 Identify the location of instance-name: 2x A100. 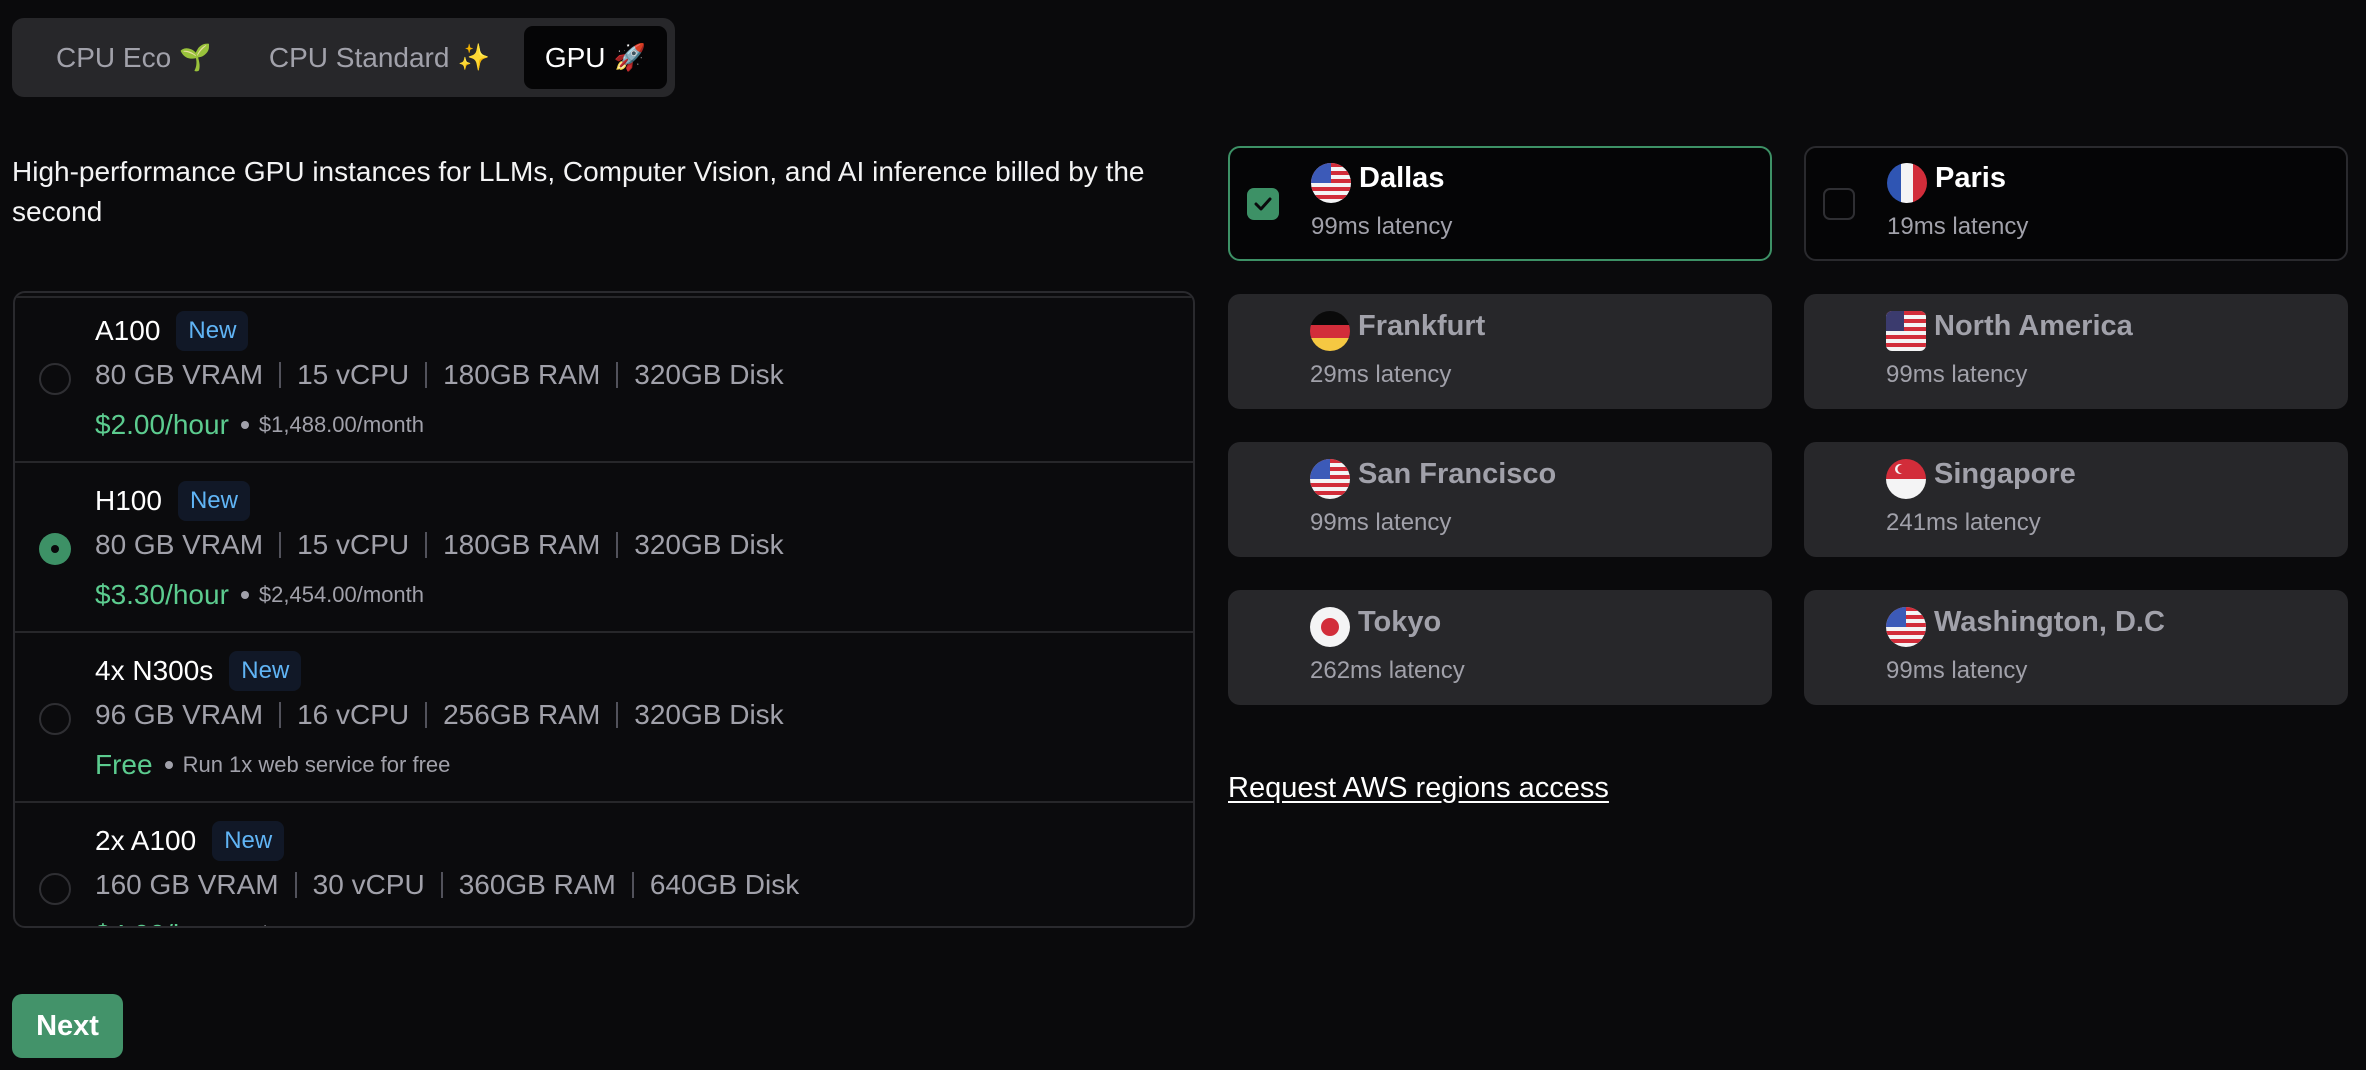
(146, 840).